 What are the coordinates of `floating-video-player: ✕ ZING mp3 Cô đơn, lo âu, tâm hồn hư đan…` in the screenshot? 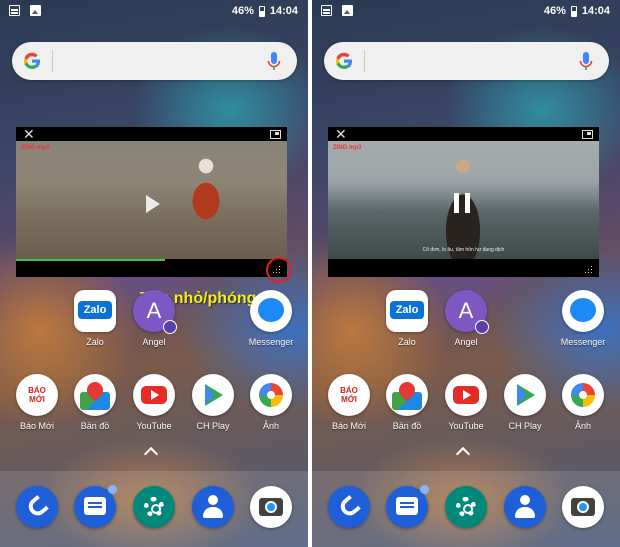 It's located at (463, 201).